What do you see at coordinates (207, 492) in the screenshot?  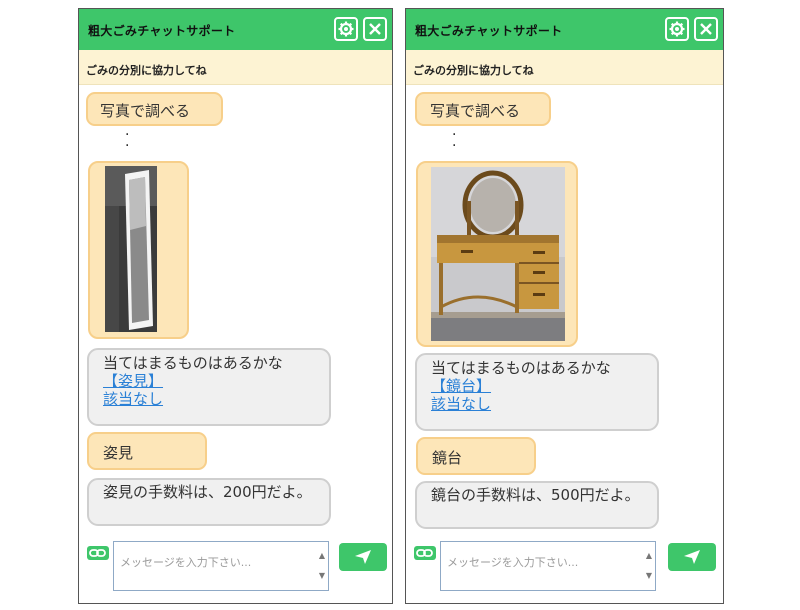 I see `bot-answer-text: 姿見の手数料は、200円だよ。` at bounding box center [207, 492].